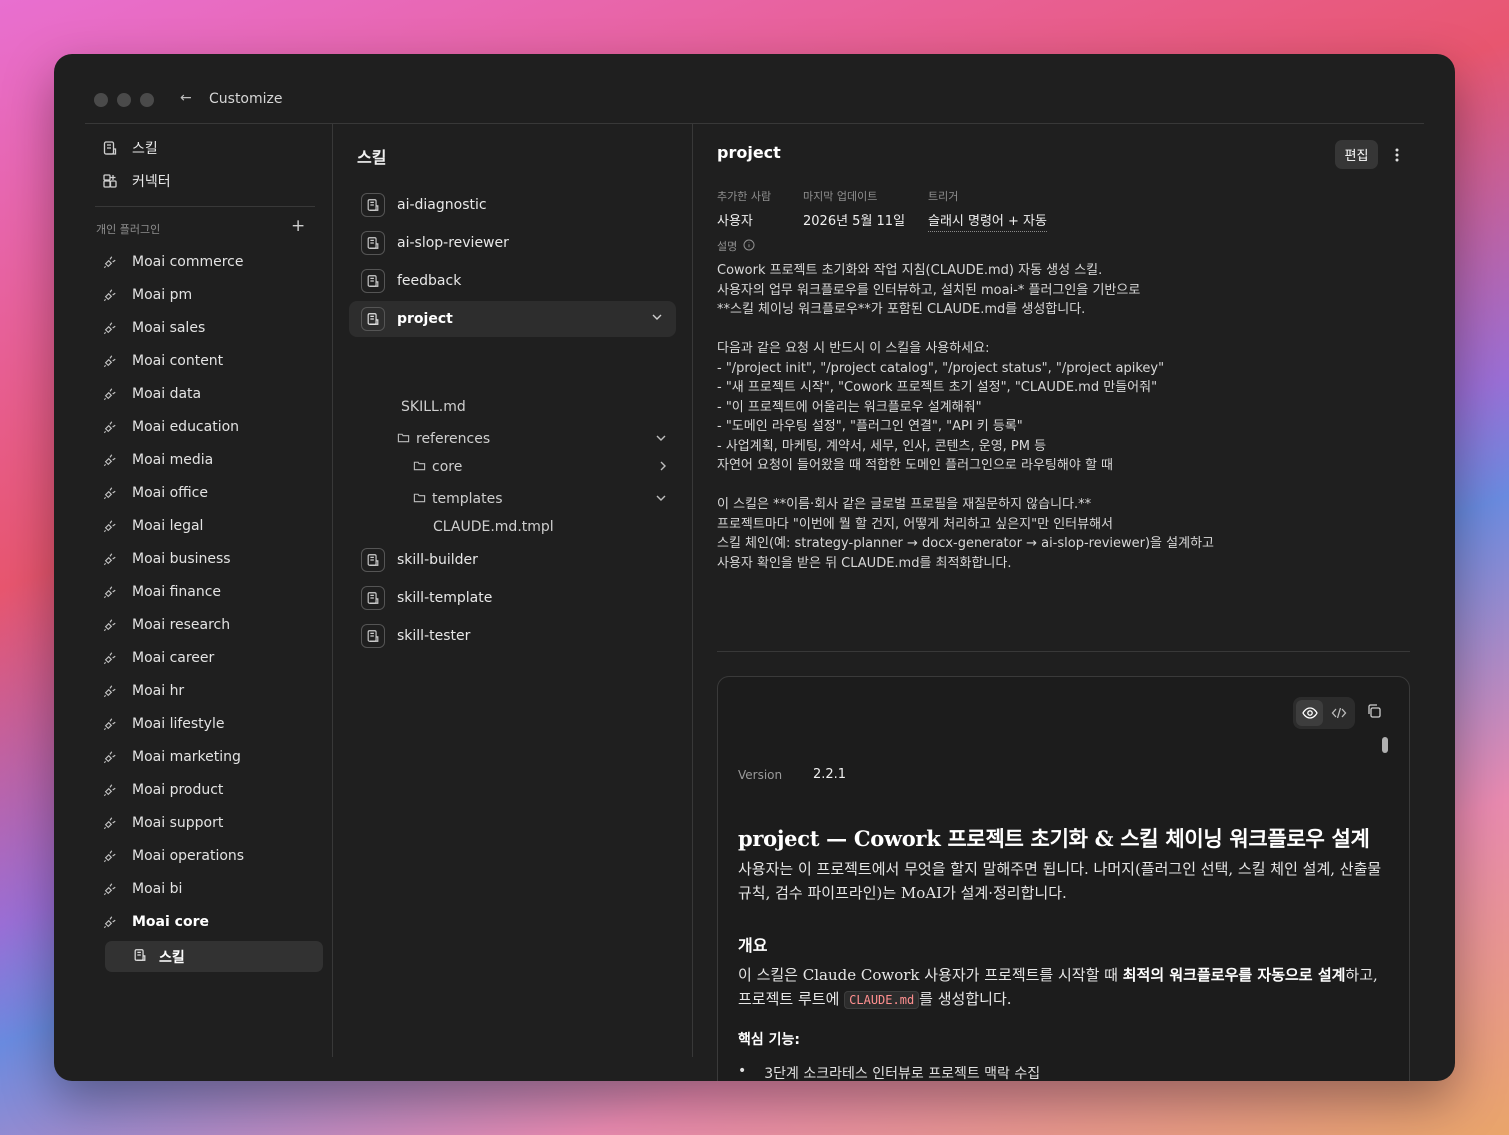 The height and width of the screenshot is (1135, 1509). I want to click on plugin-item-moai-bi: Moai bi, so click(142, 889).